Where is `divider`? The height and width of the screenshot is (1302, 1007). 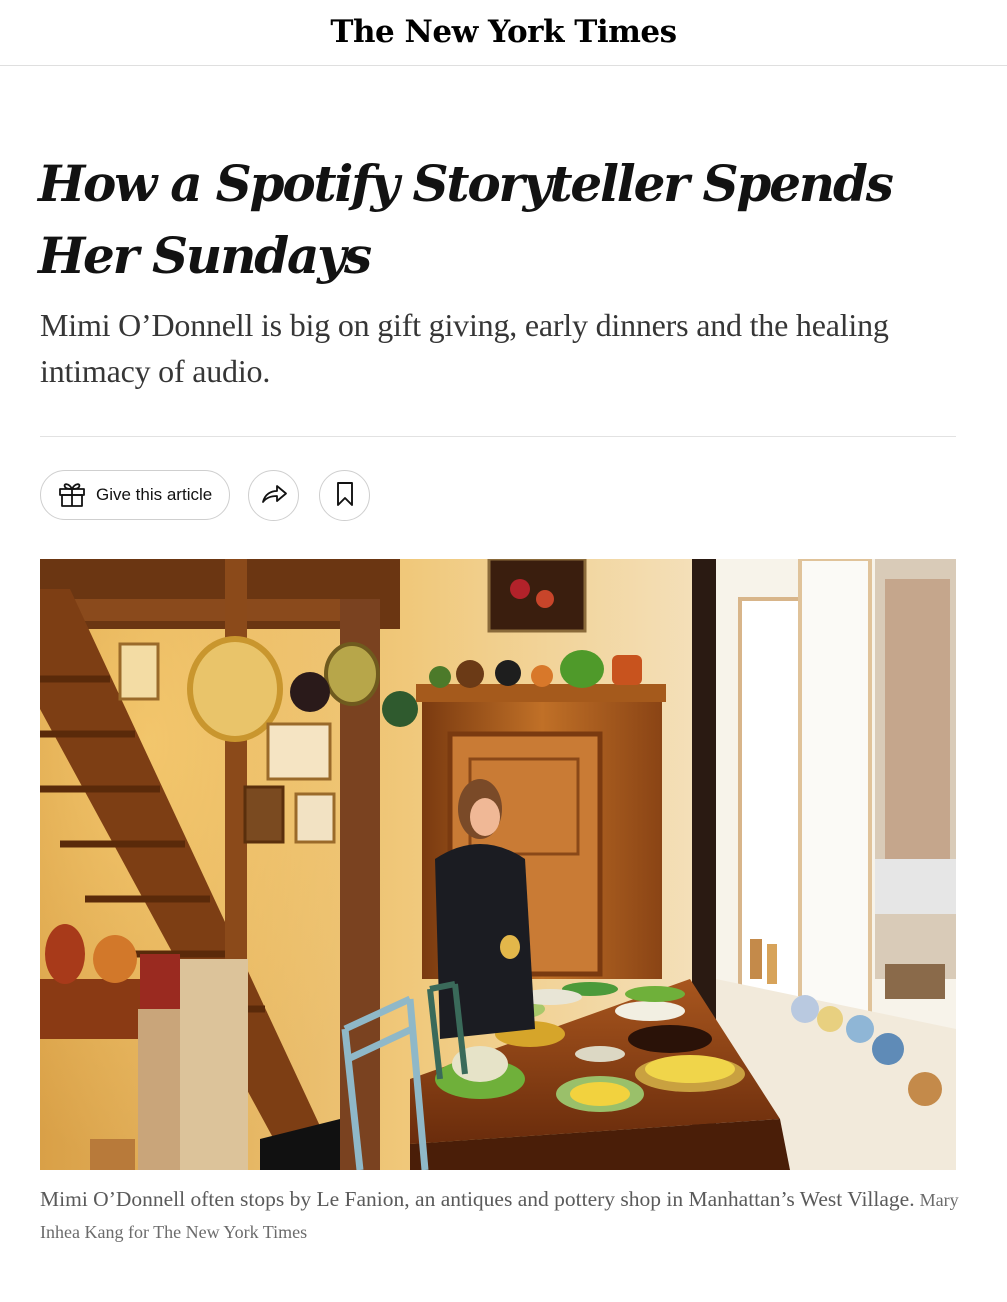
divider is located at coordinates (498, 436).